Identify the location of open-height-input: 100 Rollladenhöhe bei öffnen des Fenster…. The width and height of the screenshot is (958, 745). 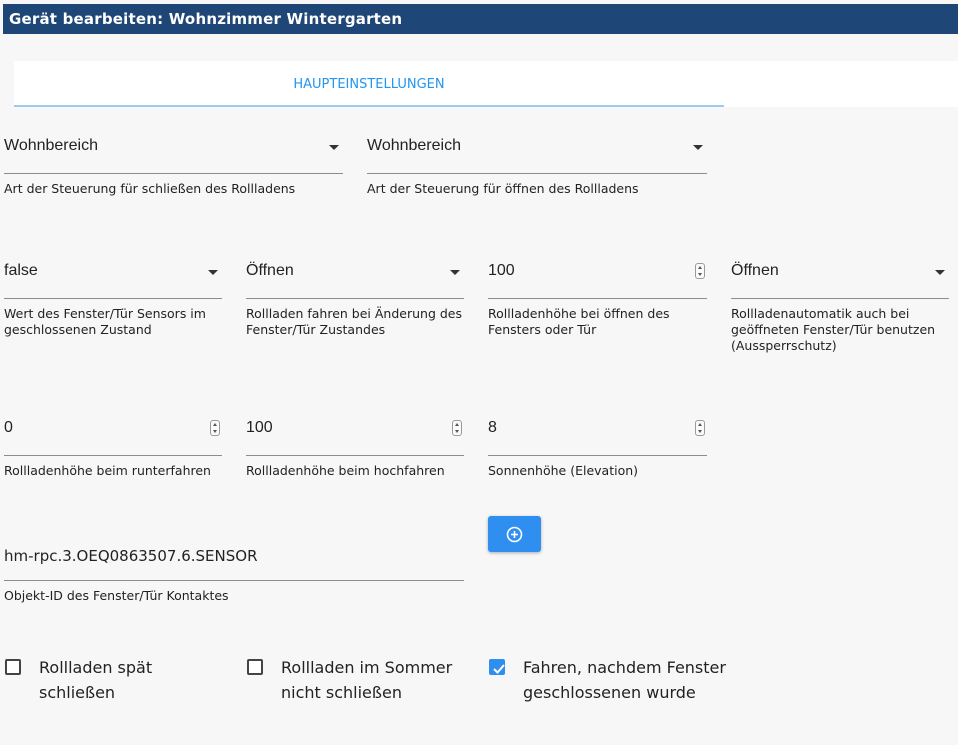
(597, 299).